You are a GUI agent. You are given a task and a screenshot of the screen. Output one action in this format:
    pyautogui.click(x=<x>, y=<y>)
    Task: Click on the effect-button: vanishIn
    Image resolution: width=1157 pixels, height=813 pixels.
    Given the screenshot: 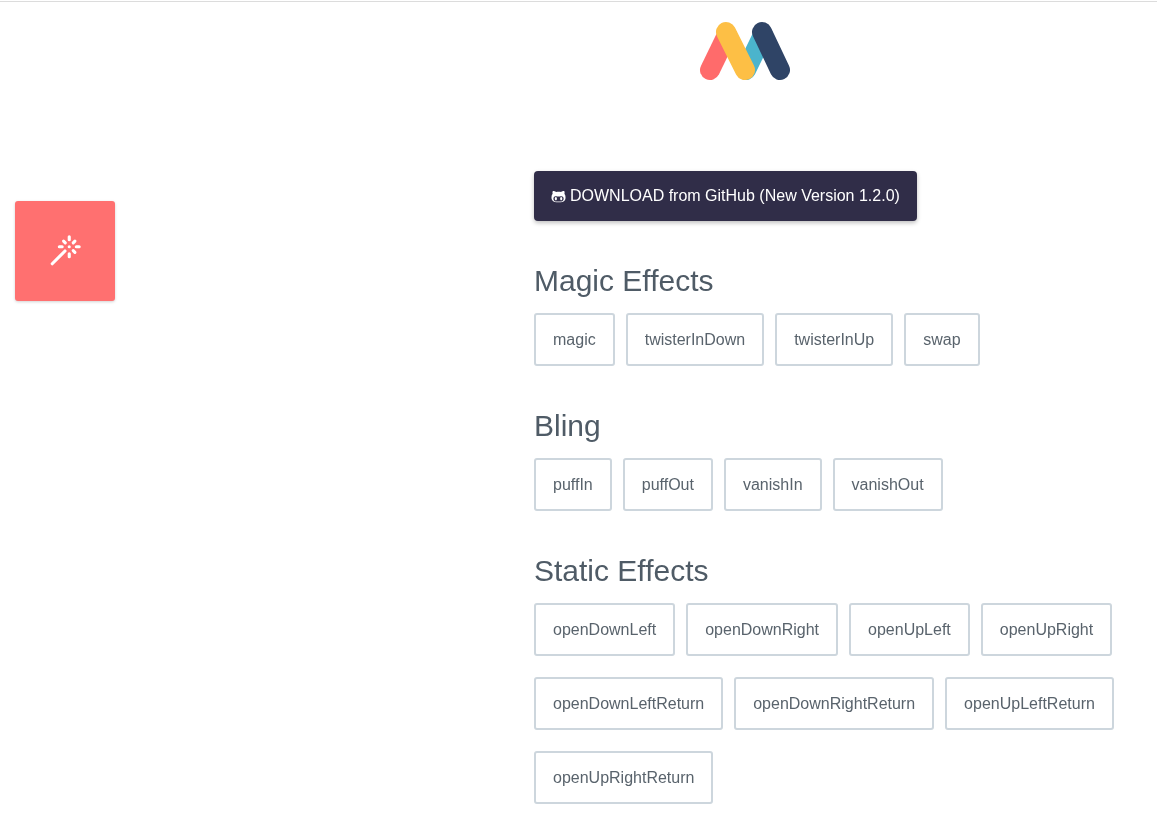 What is the action you would take?
    pyautogui.click(x=772, y=484)
    